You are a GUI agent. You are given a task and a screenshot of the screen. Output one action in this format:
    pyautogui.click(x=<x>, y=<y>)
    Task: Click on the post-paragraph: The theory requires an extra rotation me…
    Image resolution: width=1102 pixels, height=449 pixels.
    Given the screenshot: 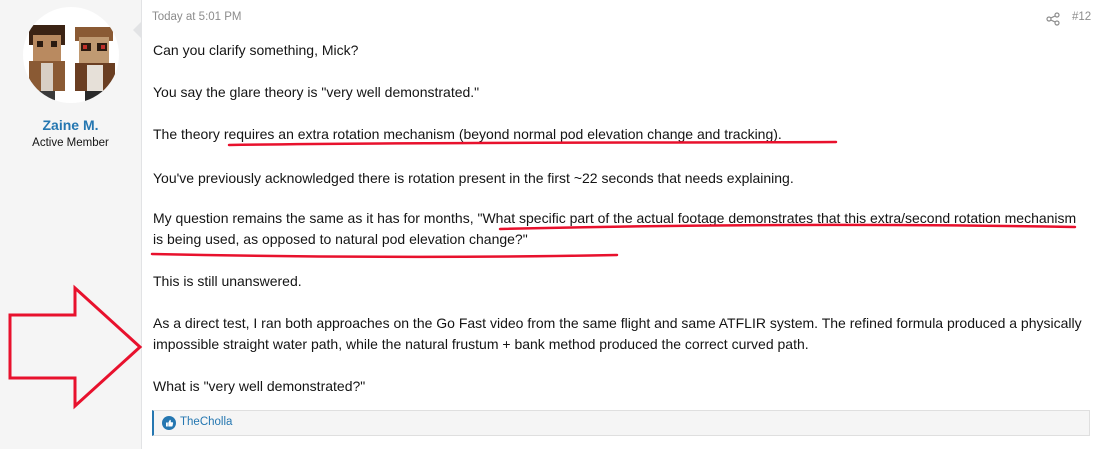 What is the action you would take?
    pyautogui.click(x=467, y=134)
    